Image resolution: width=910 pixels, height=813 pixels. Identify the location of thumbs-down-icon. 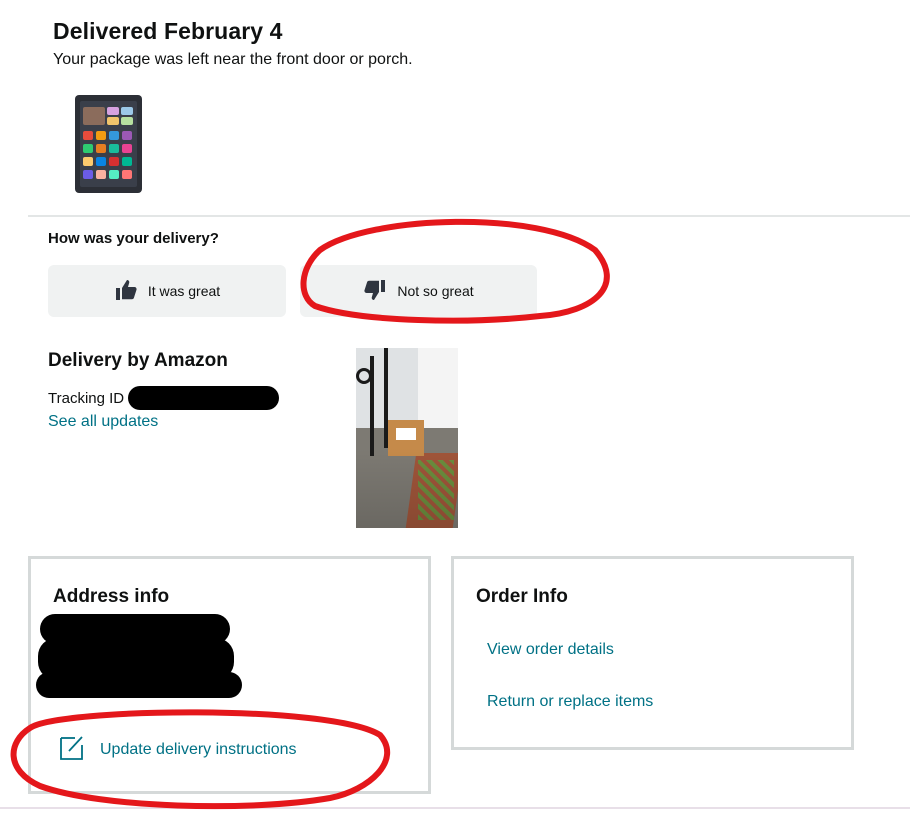
(375, 291).